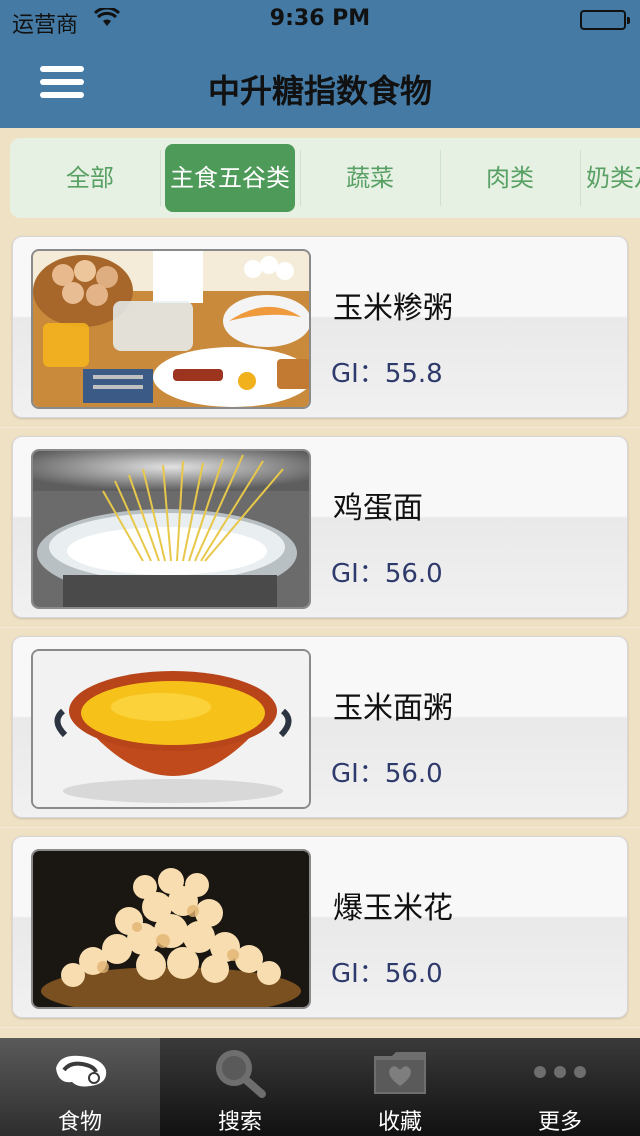 The width and height of the screenshot is (640, 1136). What do you see at coordinates (605, 20) in the screenshot?
I see `battery-icon` at bounding box center [605, 20].